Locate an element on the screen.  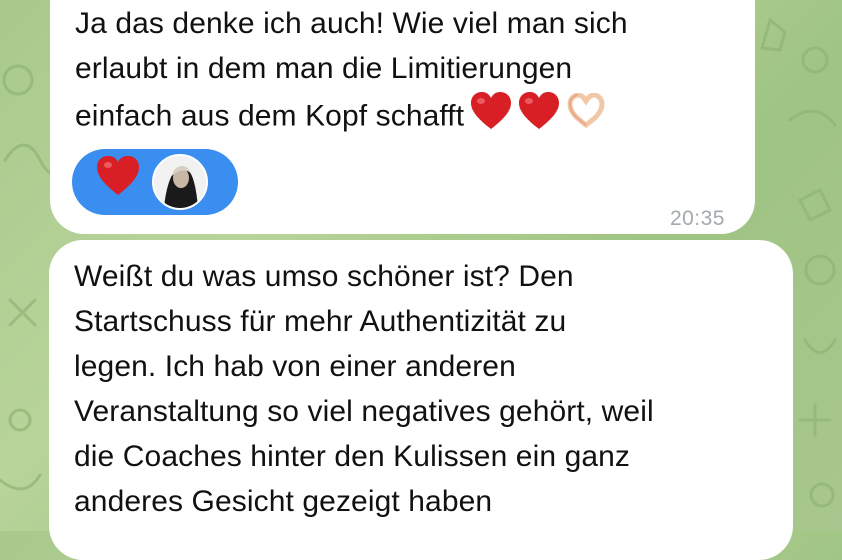
reaction-chip is located at coordinates (155, 182).